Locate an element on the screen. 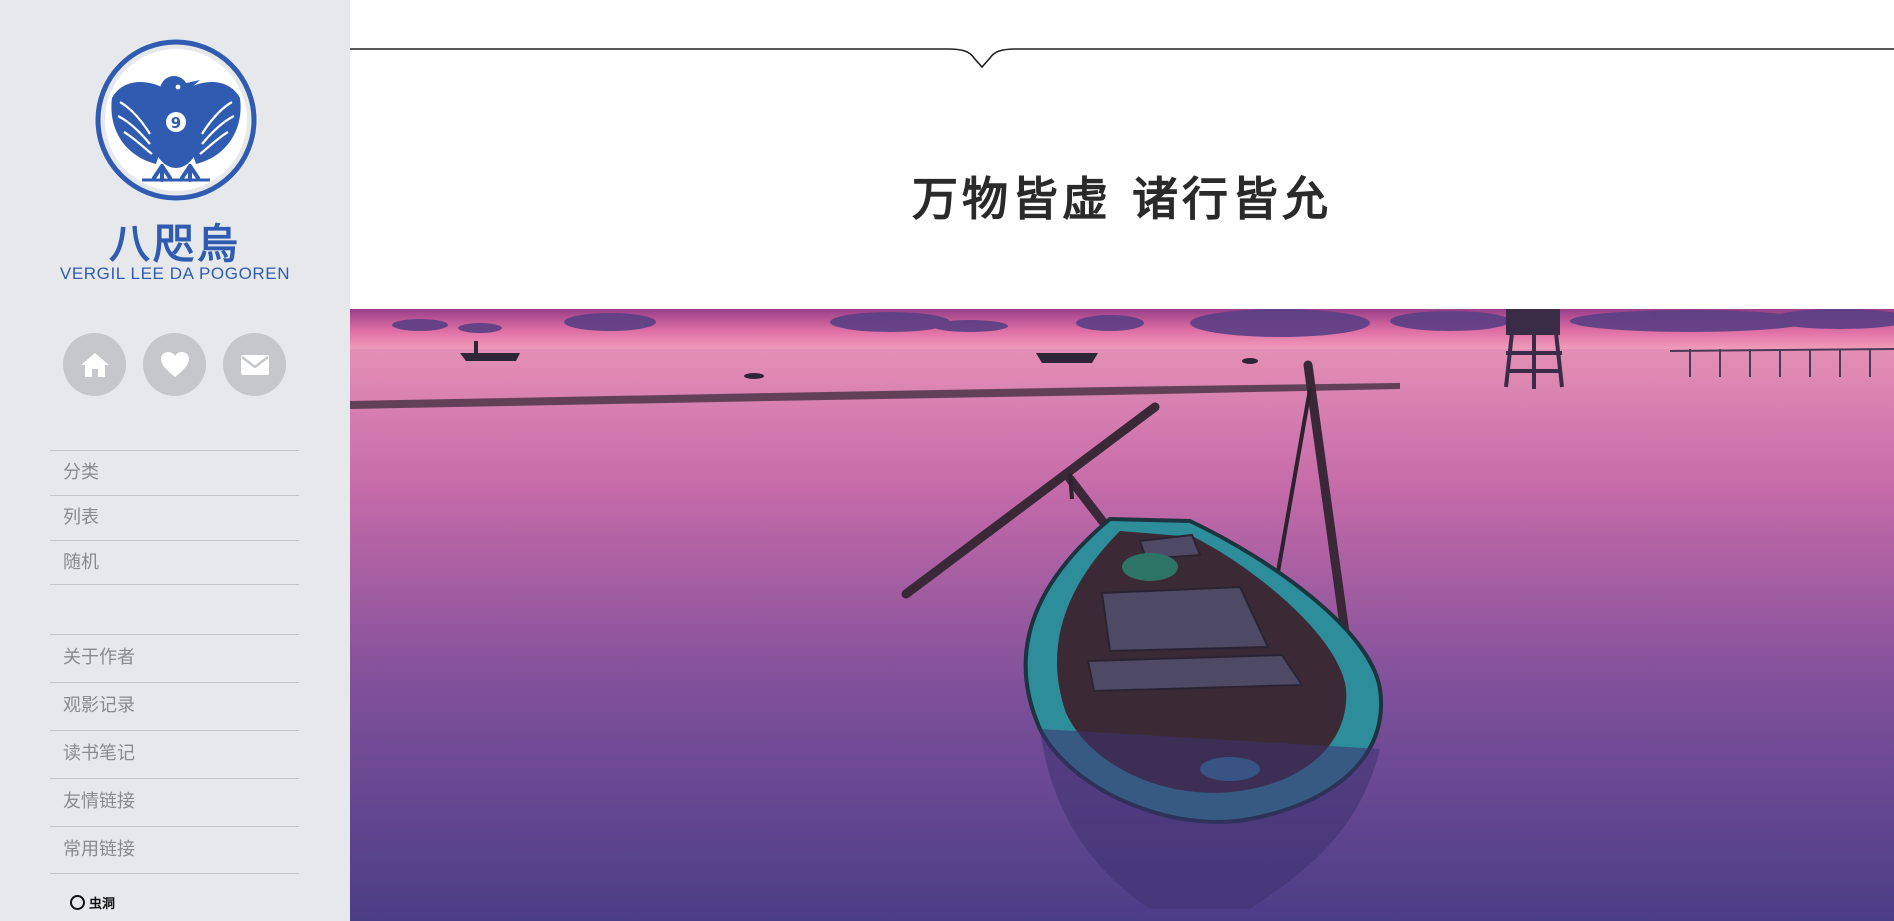 Image resolution: width=1894 pixels, height=921 pixels. svg-text: 9 is located at coordinates (176, 123).